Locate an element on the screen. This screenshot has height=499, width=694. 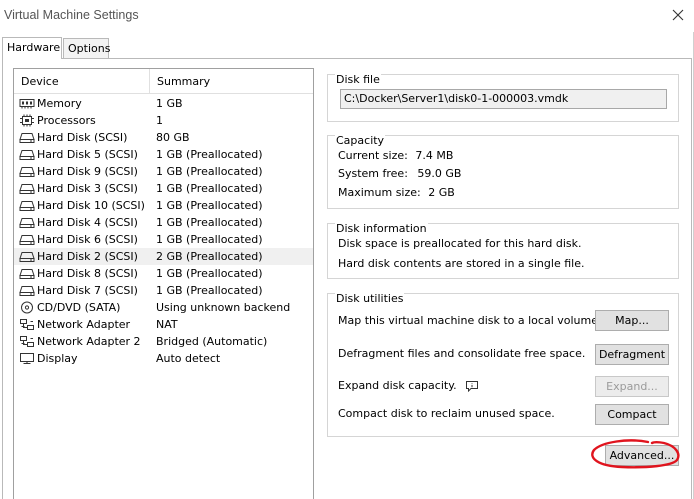
column-header-summary: Summary is located at coordinates (230, 81).